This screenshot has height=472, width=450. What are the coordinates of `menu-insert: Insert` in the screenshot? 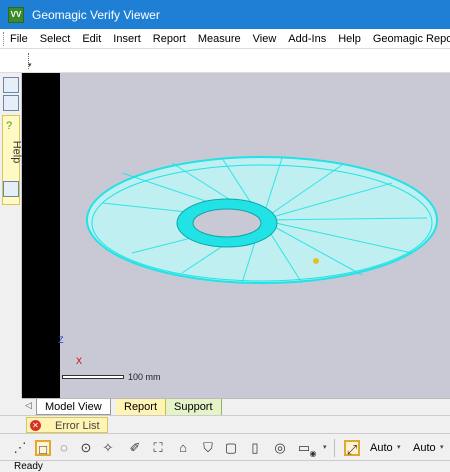 It's located at (127, 39).